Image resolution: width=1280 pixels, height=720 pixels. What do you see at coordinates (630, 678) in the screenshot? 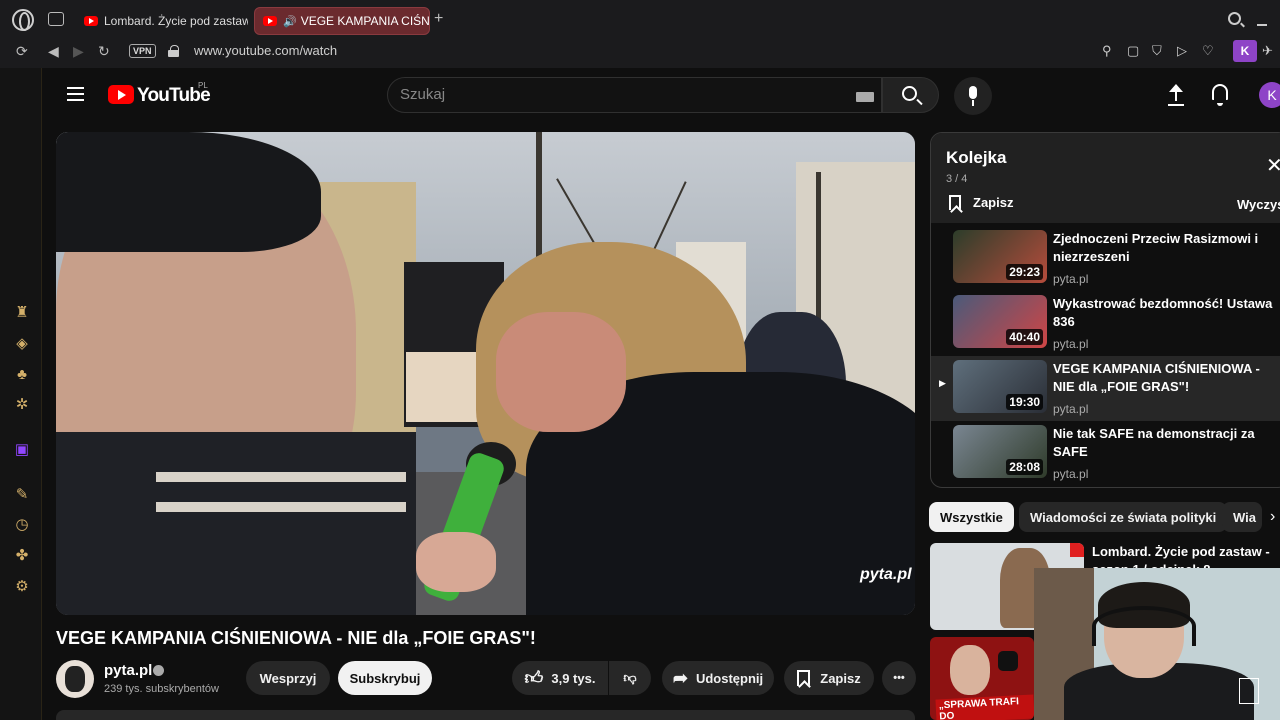
I see `dislike-button: 👎︎` at bounding box center [630, 678].